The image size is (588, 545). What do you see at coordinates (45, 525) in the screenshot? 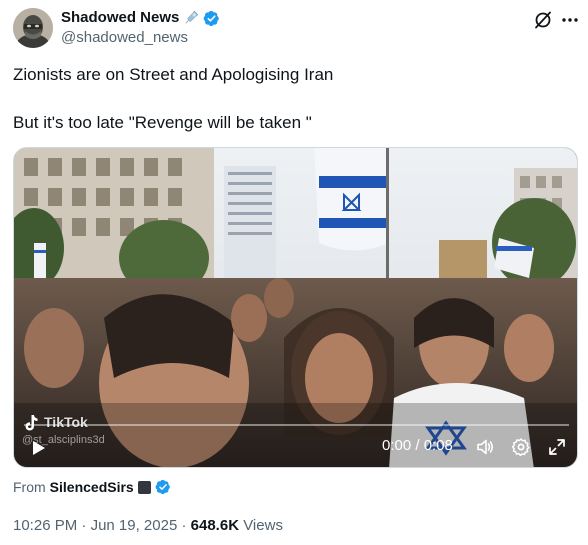
I see `tweet-time: 10:26 PM` at bounding box center [45, 525].